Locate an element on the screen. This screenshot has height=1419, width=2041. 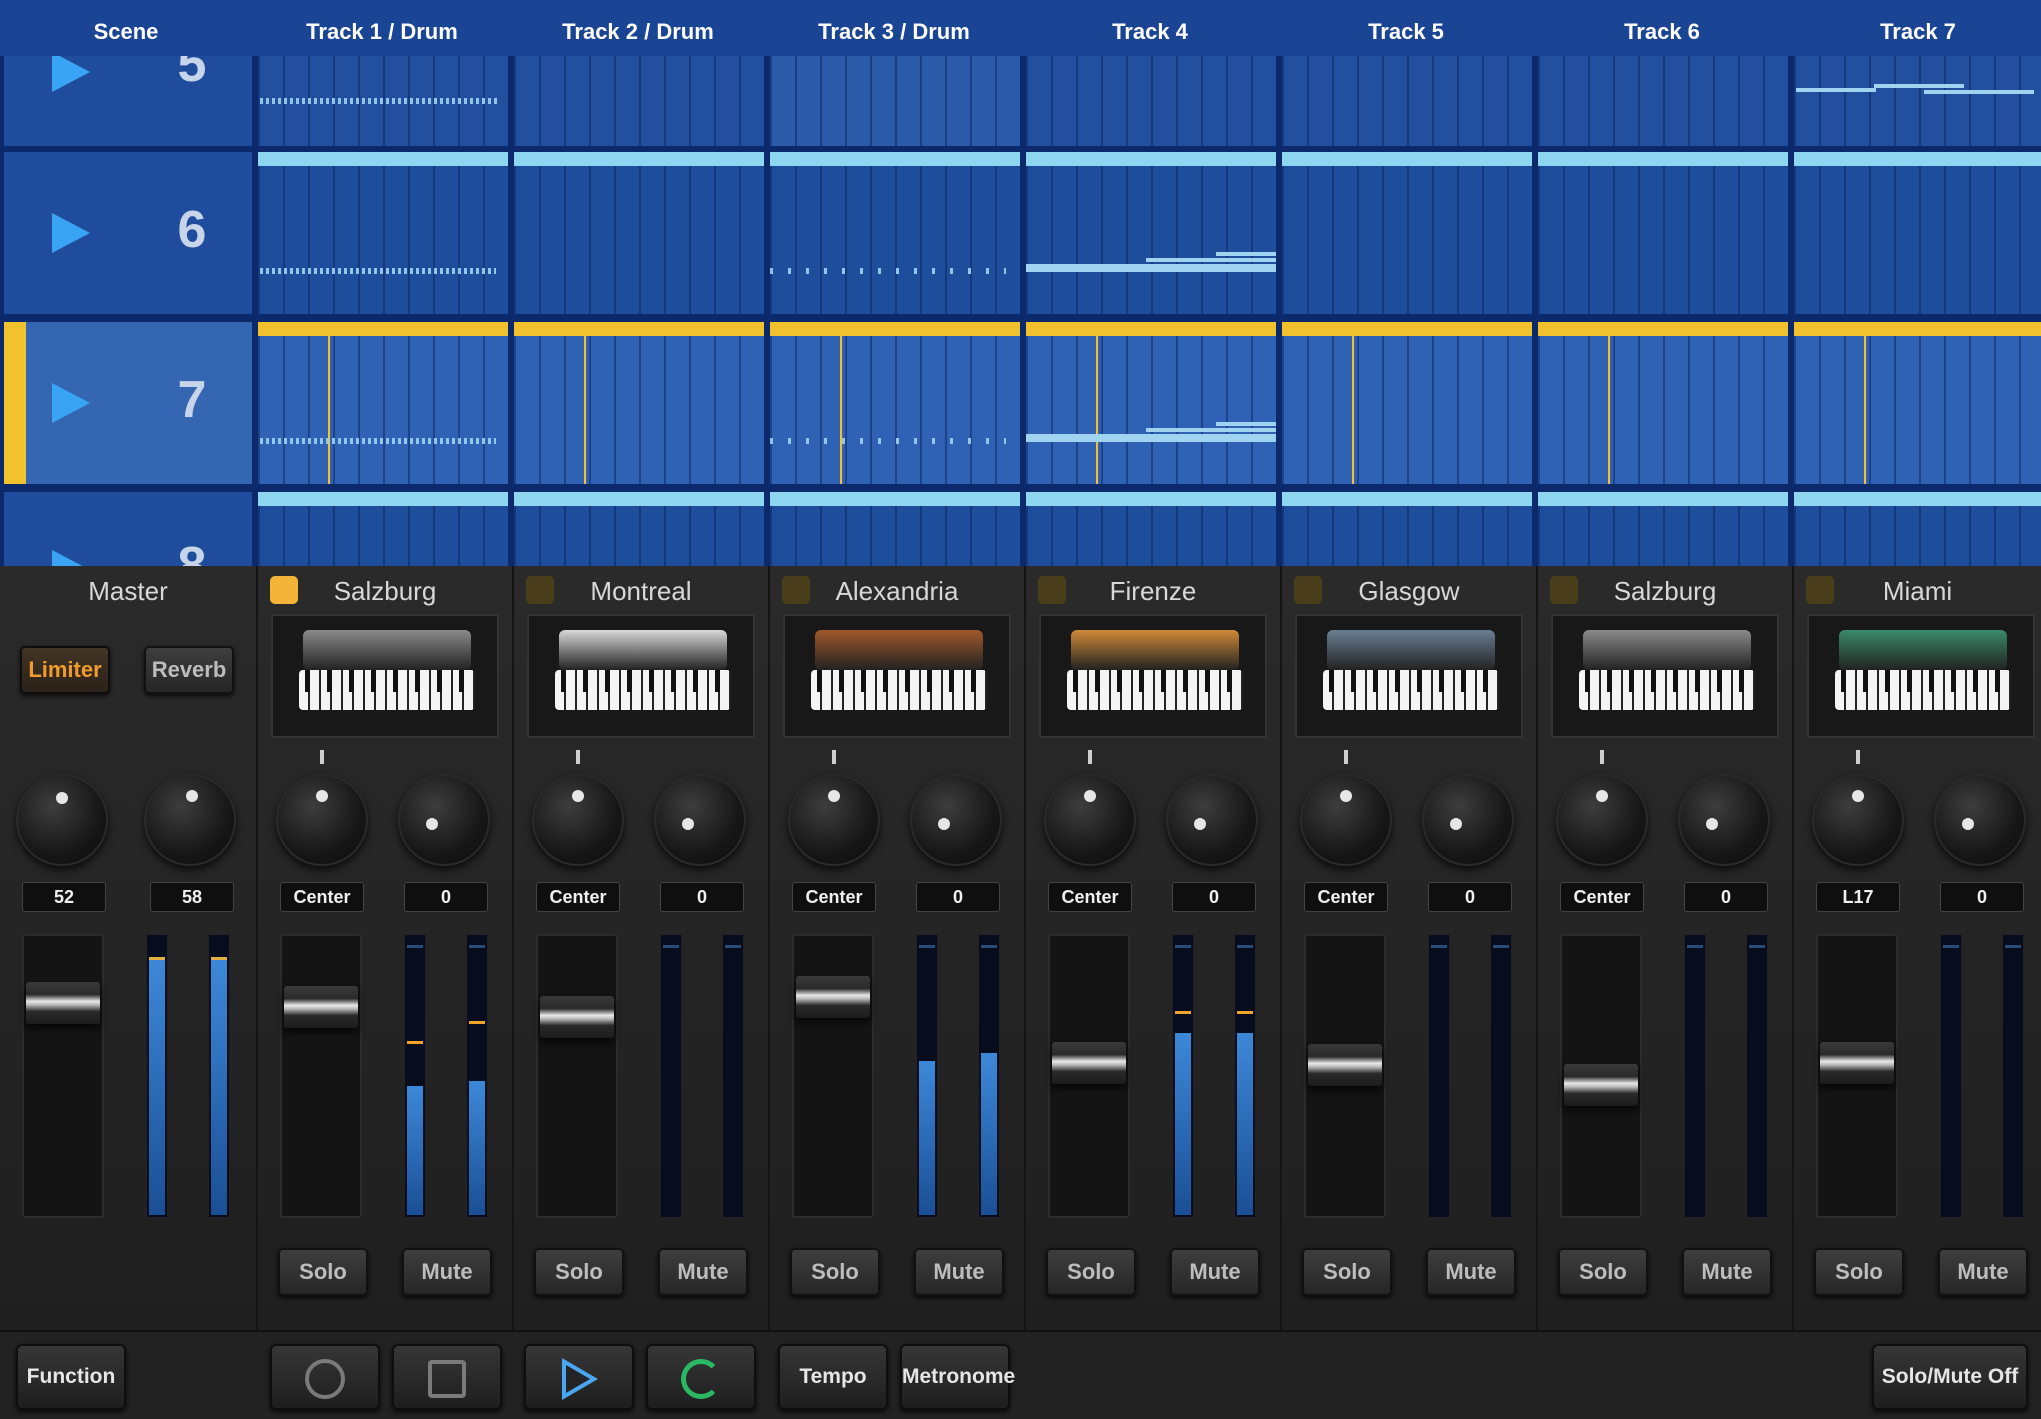
scene-cell-8: 8 is located at coordinates (128, 529).